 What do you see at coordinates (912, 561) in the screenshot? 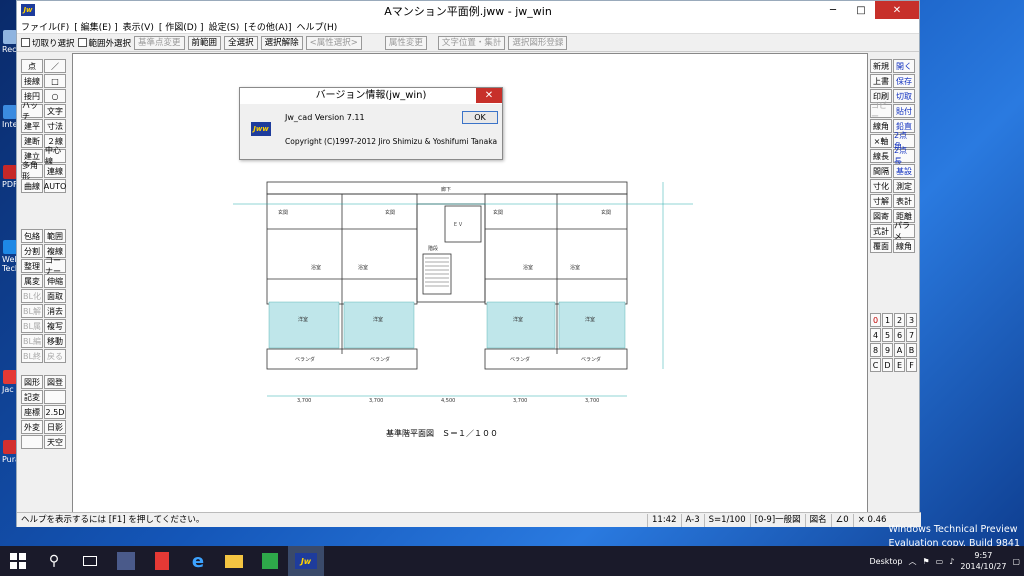
I see `chevron-up-icon: ︿` at bounding box center [912, 561].